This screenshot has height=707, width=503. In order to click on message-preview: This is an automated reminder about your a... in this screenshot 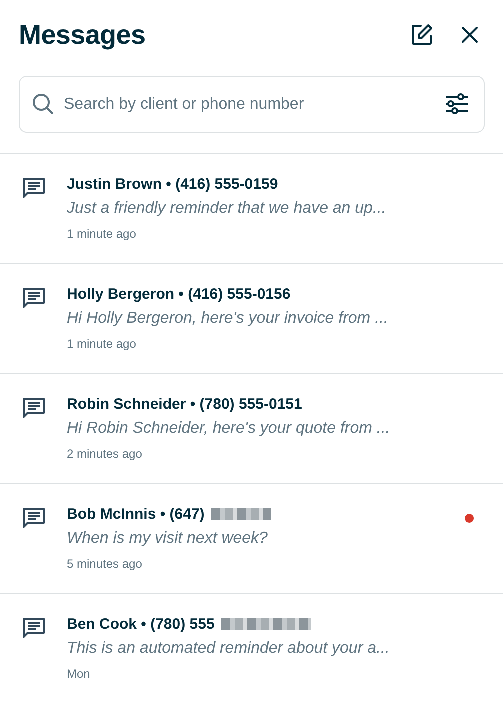, I will do `click(229, 649)`.